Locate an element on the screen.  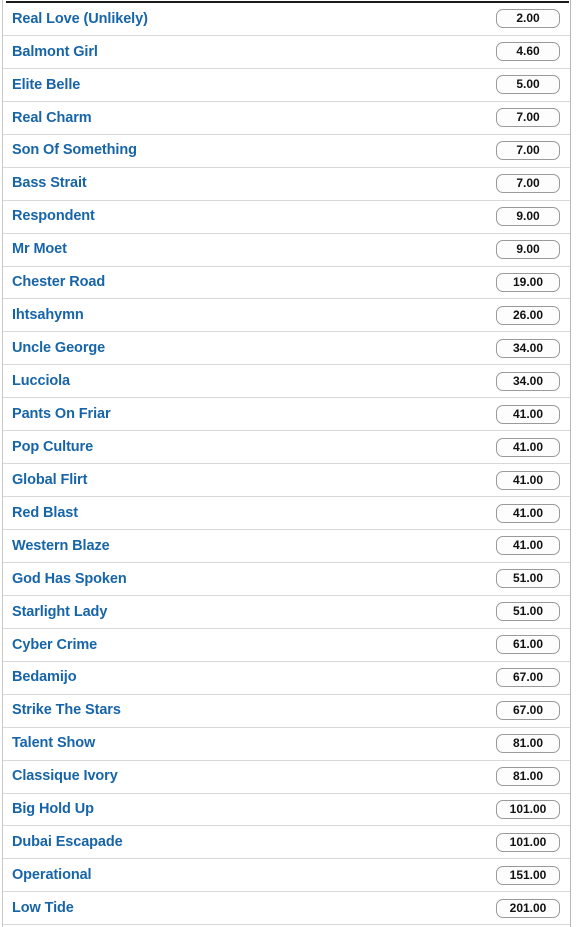
runner-row: Dubai Escapade 101.00 is located at coordinates (286, 843).